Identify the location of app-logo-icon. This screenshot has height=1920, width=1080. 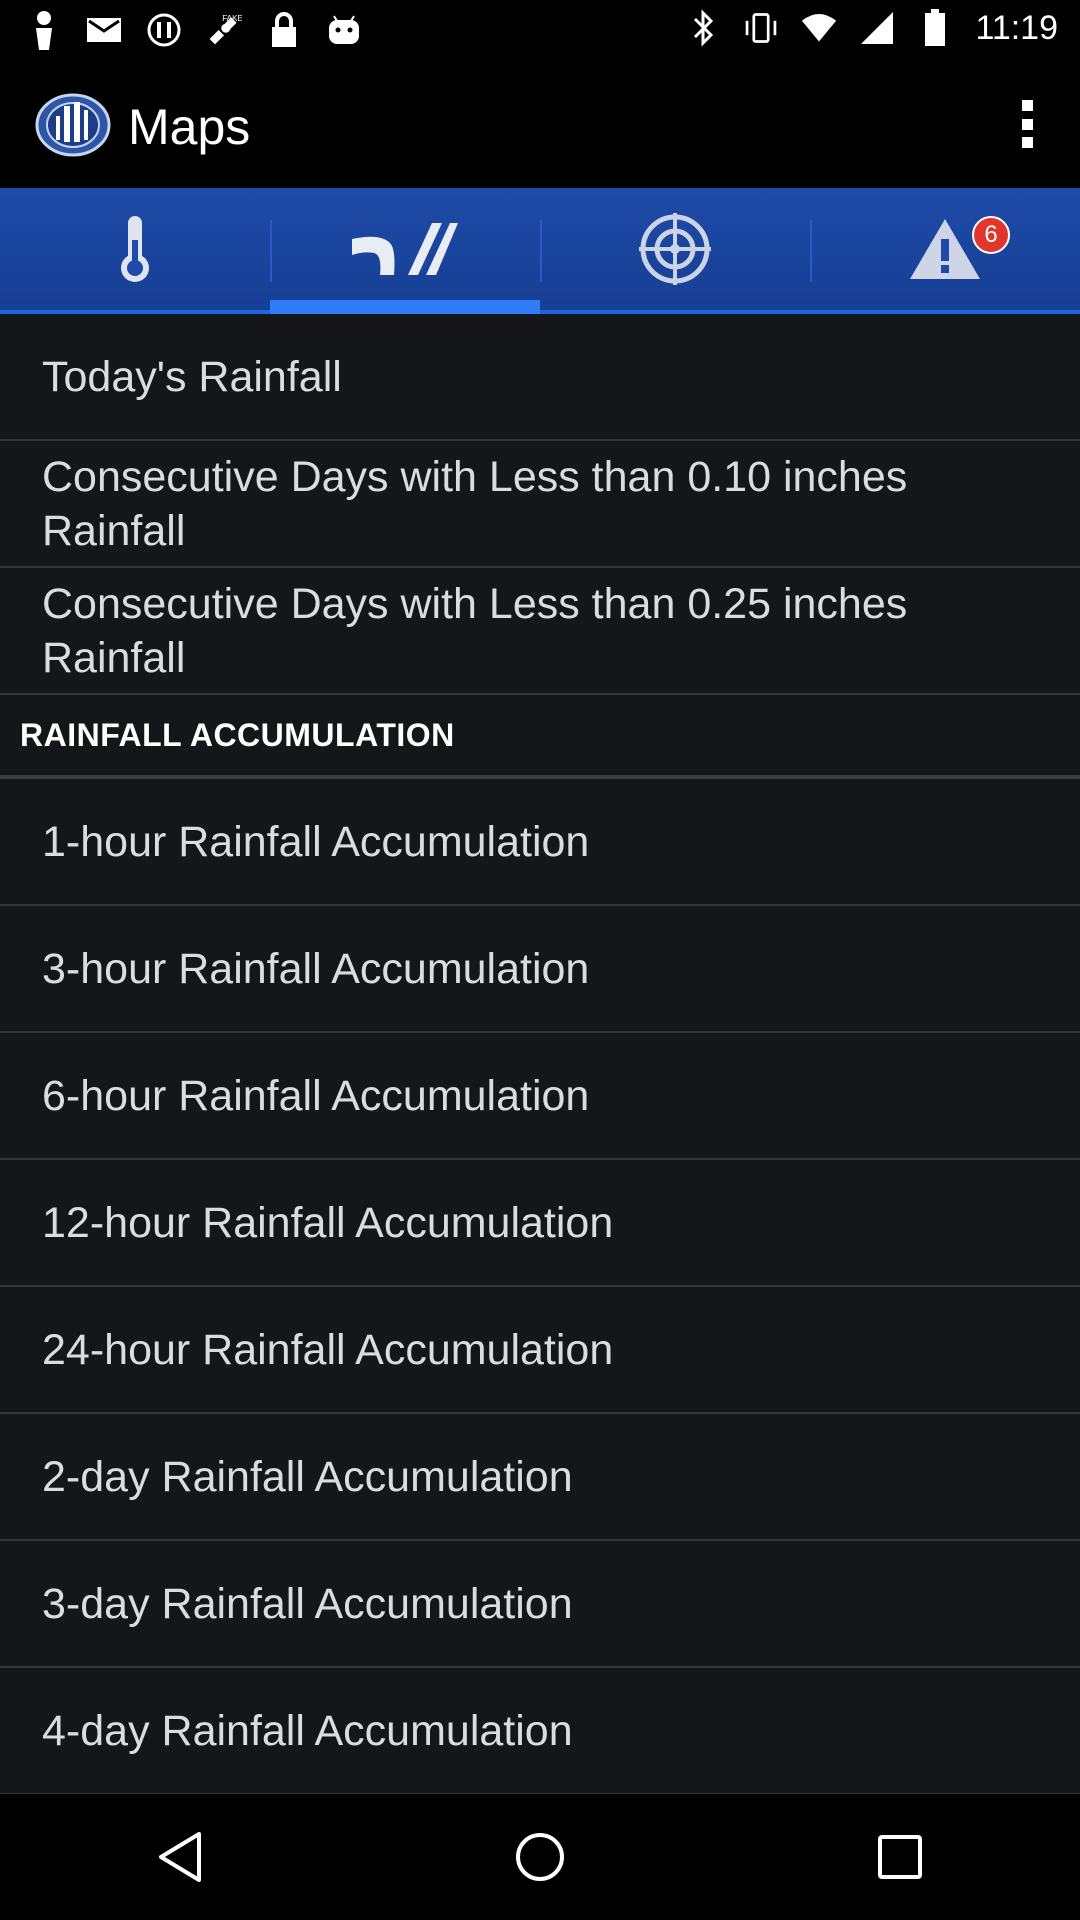
(73, 125).